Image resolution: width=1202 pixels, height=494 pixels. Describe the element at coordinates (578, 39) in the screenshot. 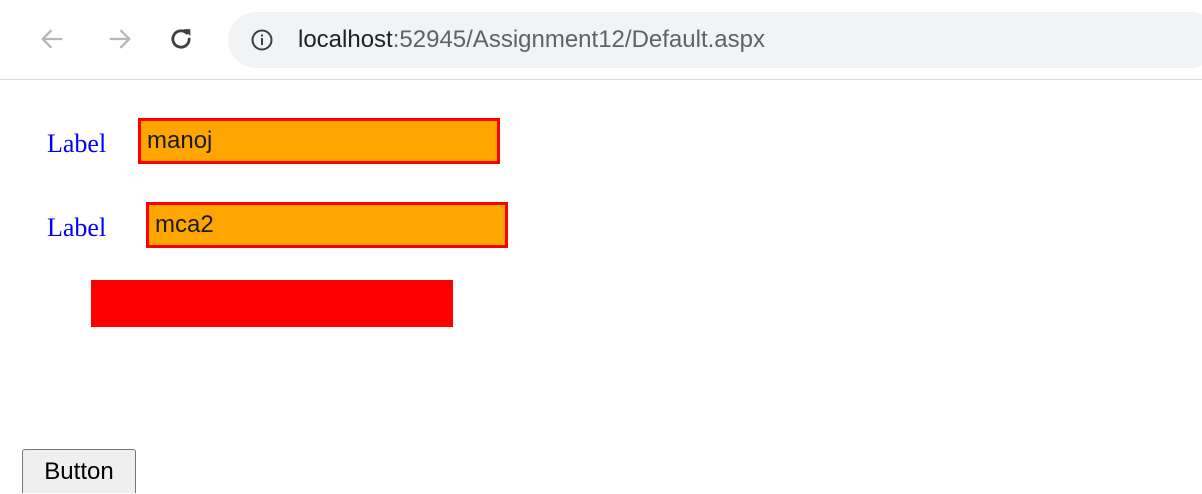

I see `url-path: :52945/Assignment12/Default.aspx` at that location.